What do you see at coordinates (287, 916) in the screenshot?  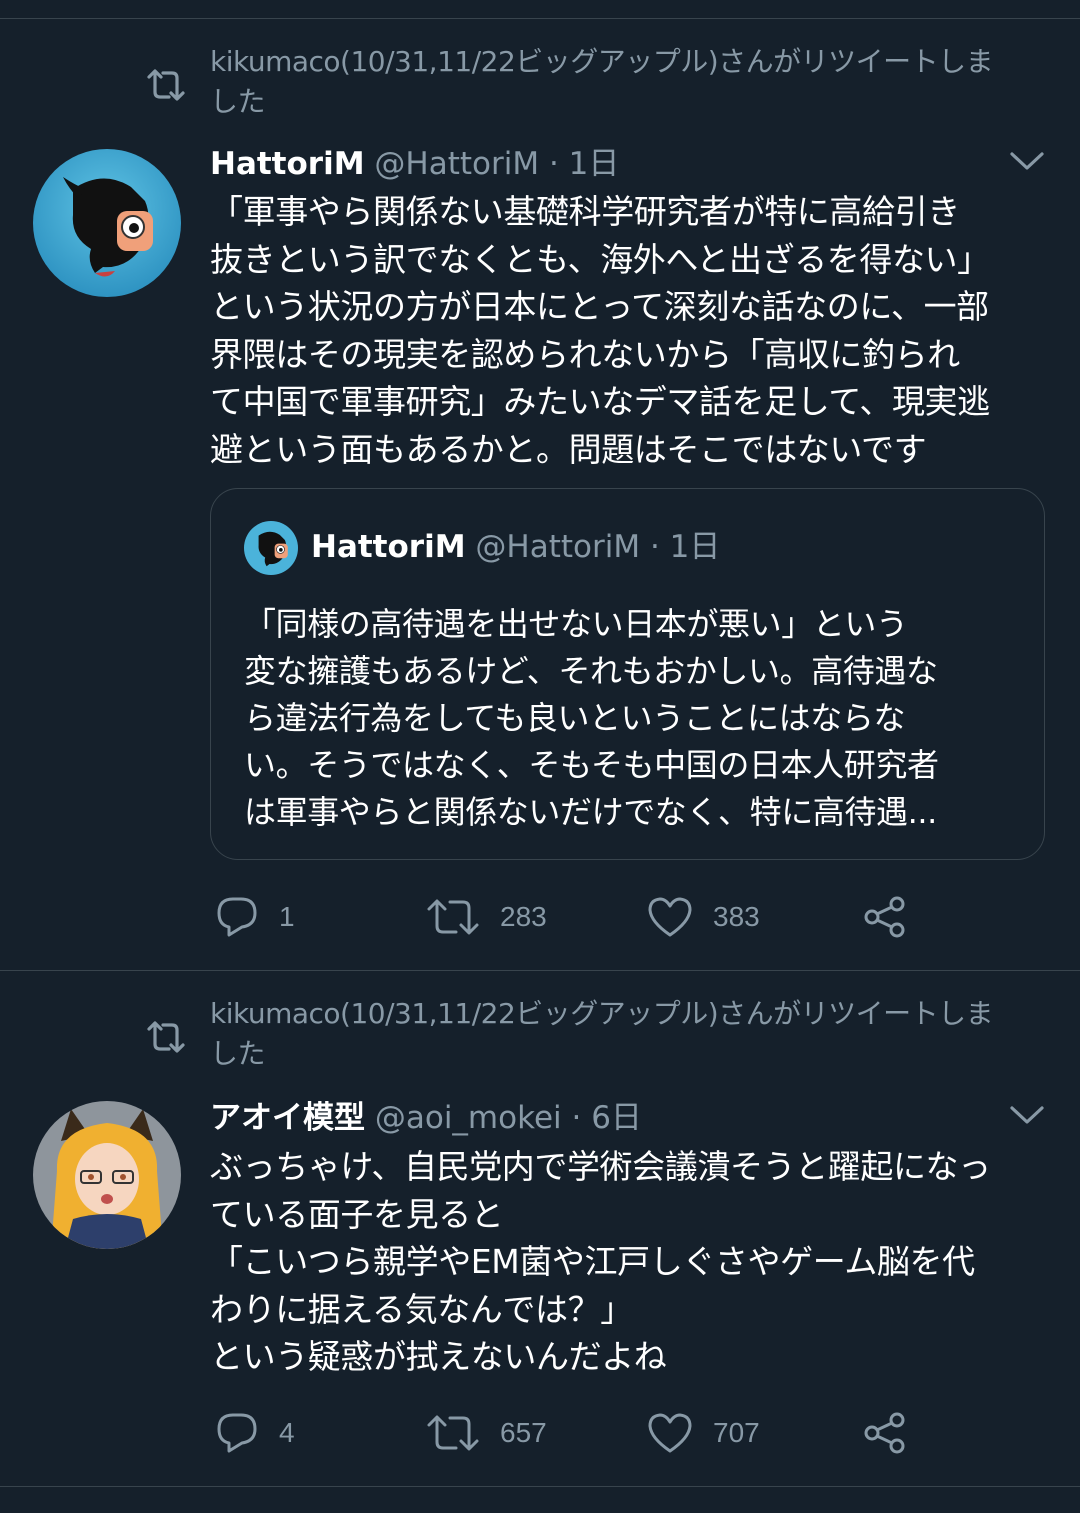 I see `reply-count: 1` at bounding box center [287, 916].